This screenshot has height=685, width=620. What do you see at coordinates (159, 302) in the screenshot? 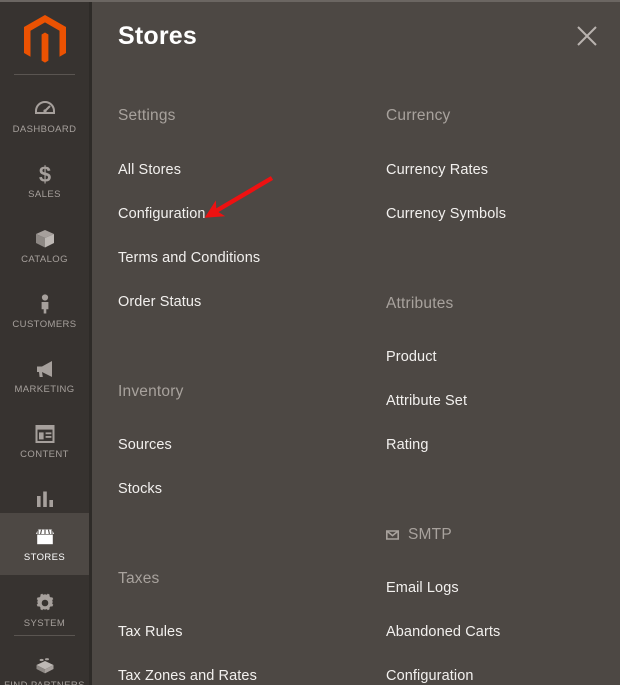
I see `menu-item-order-status: Order Status` at bounding box center [159, 302].